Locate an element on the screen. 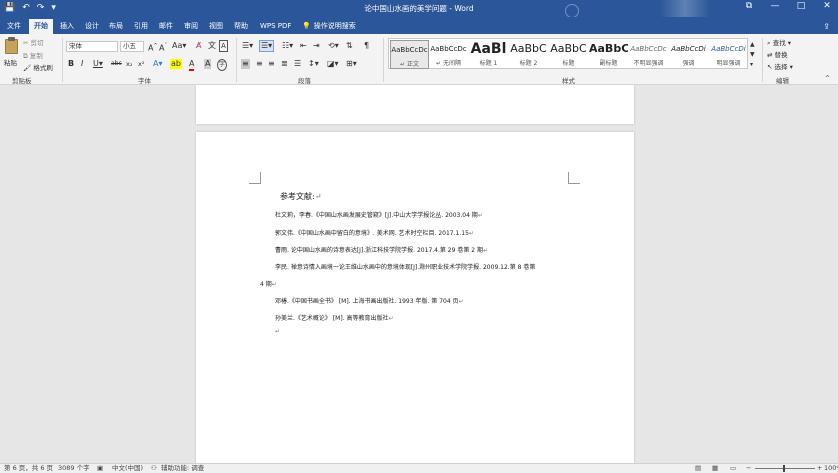 The width and height of the screenshot is (838, 473). align-right-icon: ≡ is located at coordinates (271, 64).